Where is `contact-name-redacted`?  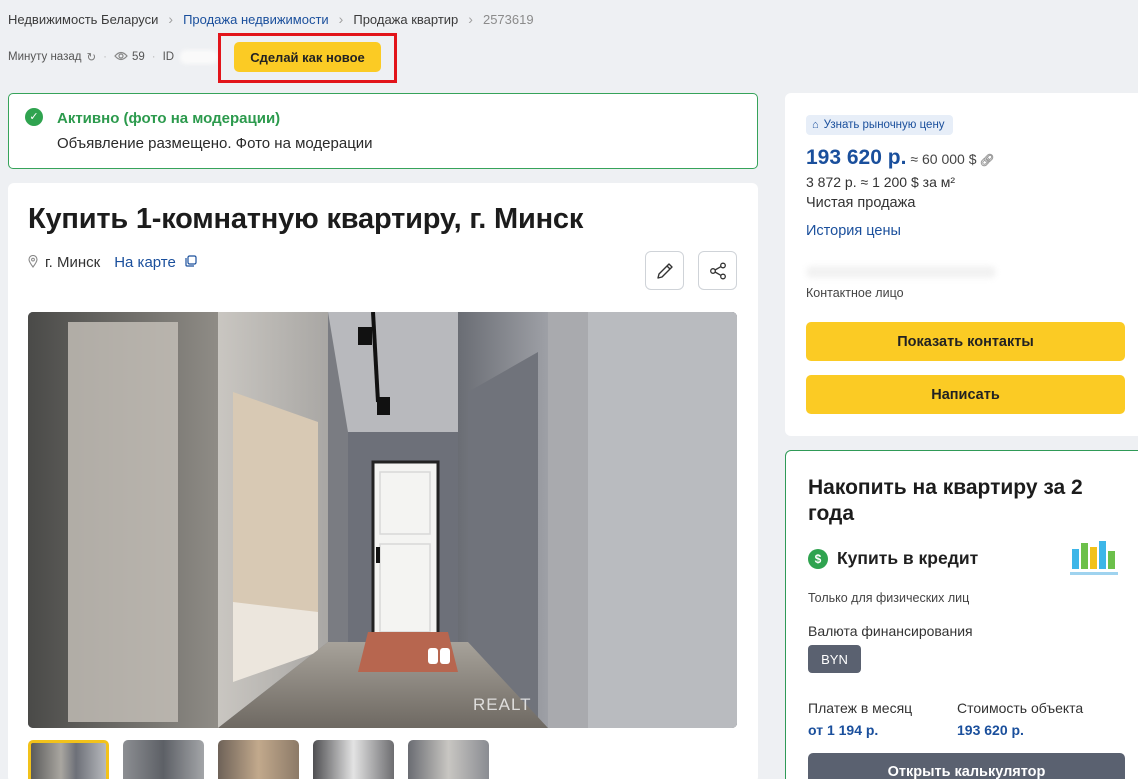
contact-name-redacted is located at coordinates (901, 272).